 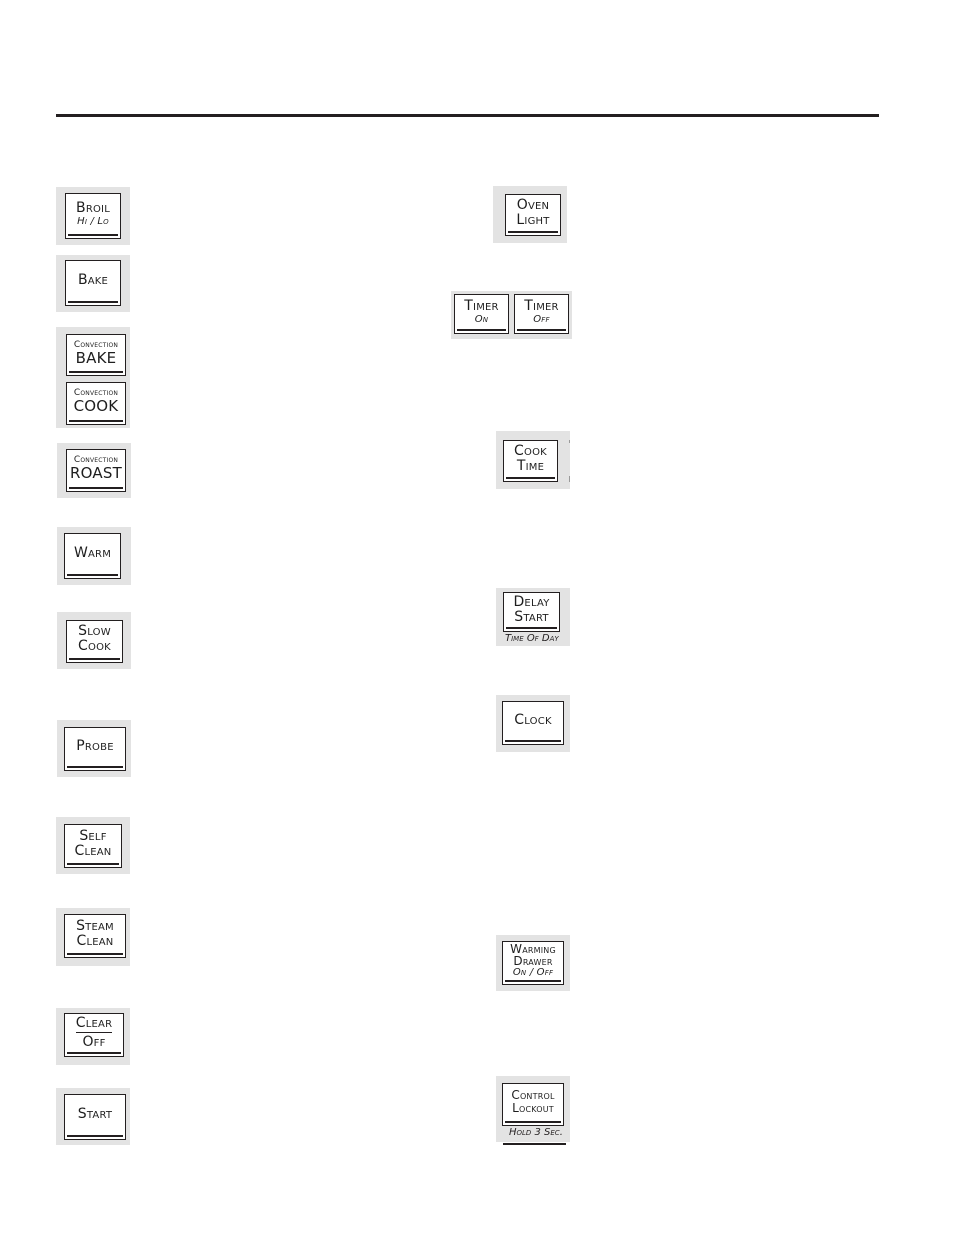 What do you see at coordinates (95, 1114) in the screenshot?
I see `start-key-label: Start` at bounding box center [95, 1114].